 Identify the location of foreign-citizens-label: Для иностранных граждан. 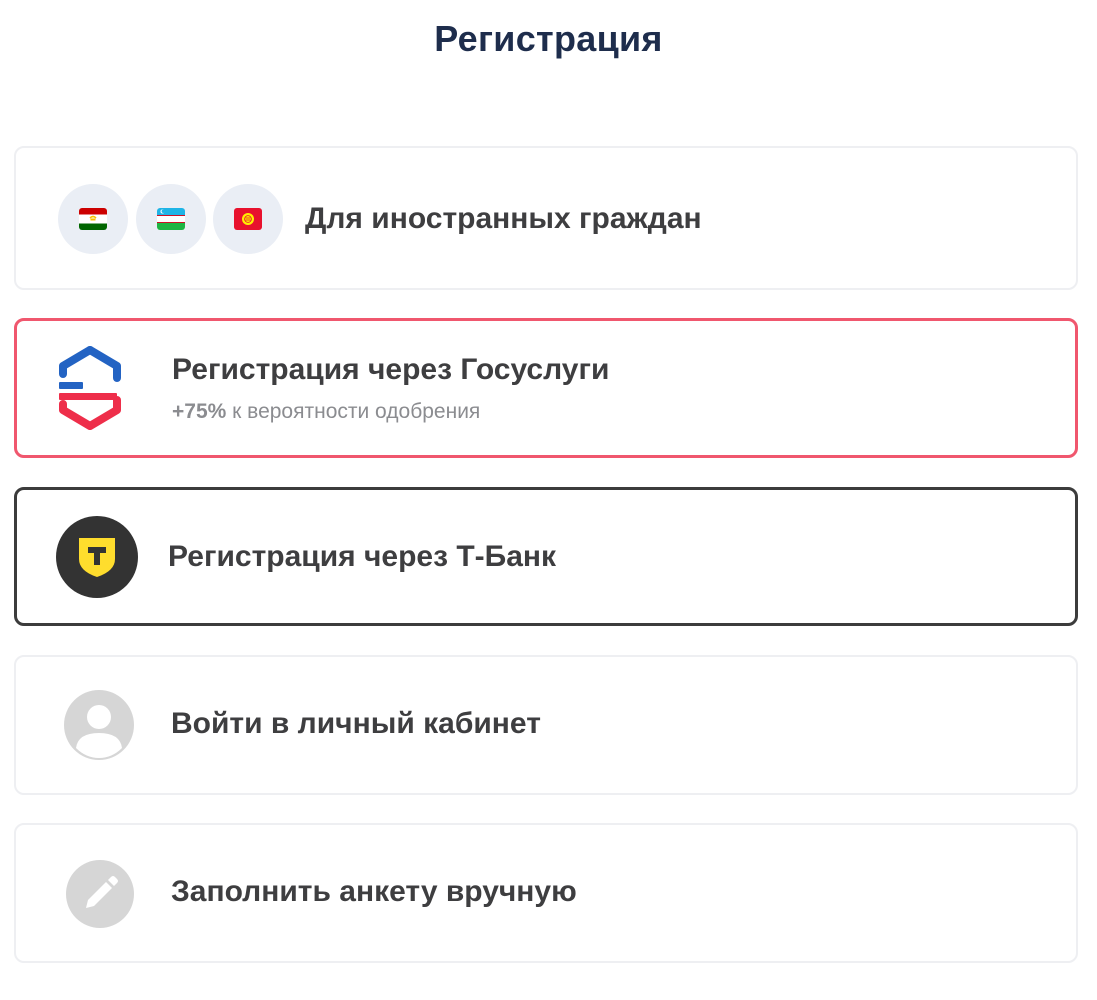
(503, 218).